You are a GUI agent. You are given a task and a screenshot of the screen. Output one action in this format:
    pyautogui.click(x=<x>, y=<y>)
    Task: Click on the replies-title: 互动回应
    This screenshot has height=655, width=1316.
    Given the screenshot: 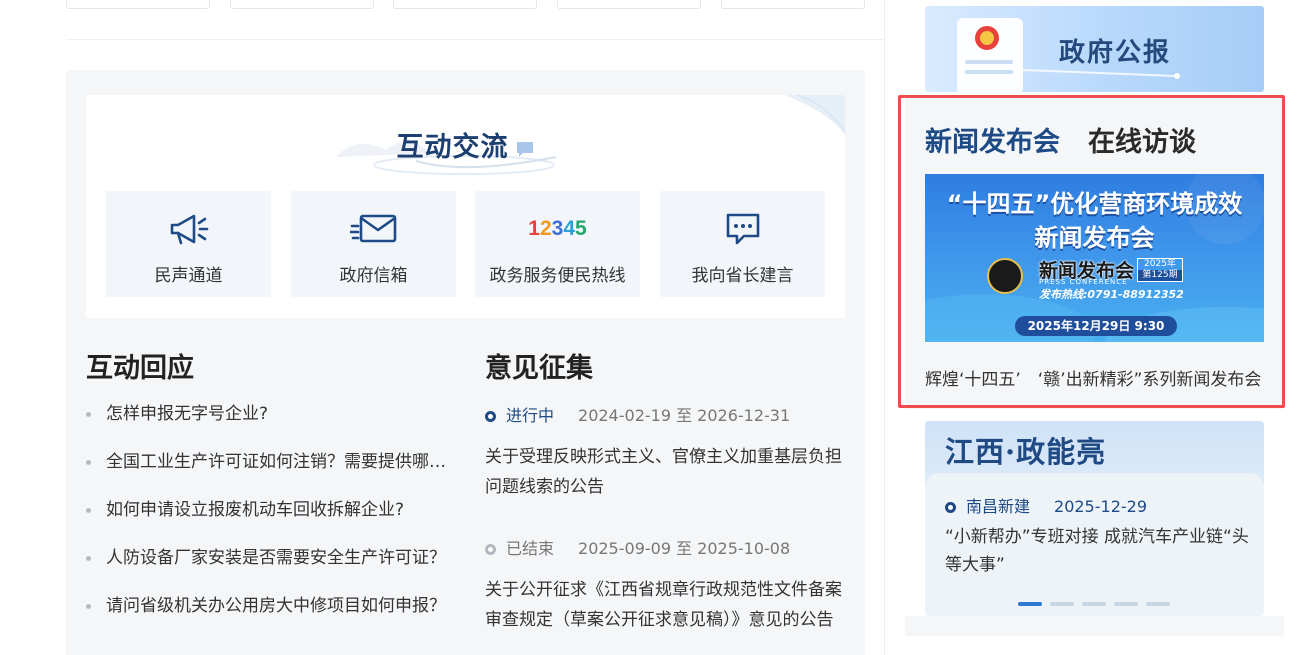 What is the action you would take?
    pyautogui.click(x=140, y=365)
    